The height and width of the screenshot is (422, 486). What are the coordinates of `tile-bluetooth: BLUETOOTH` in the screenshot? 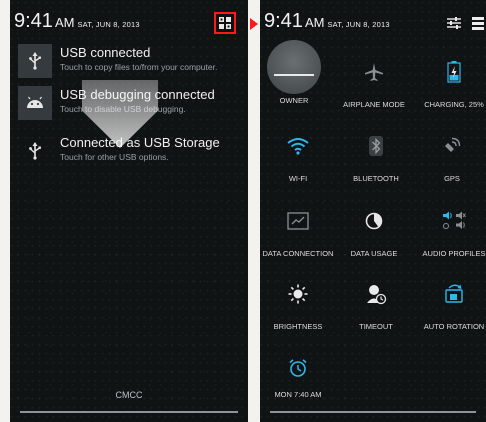 It's located at (376, 165).